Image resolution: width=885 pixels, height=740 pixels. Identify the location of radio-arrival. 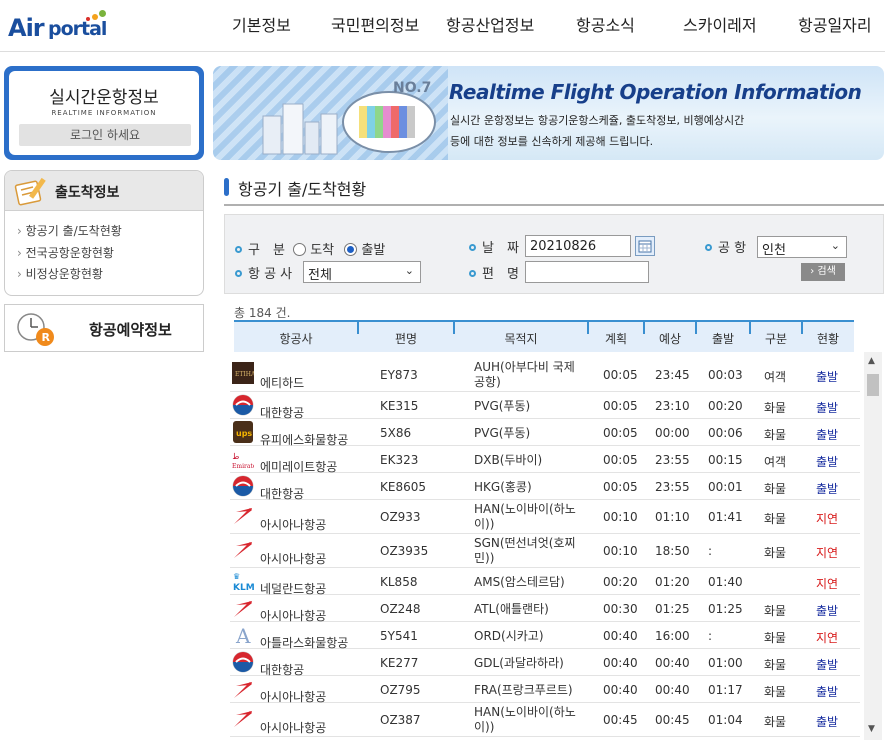
(300, 249).